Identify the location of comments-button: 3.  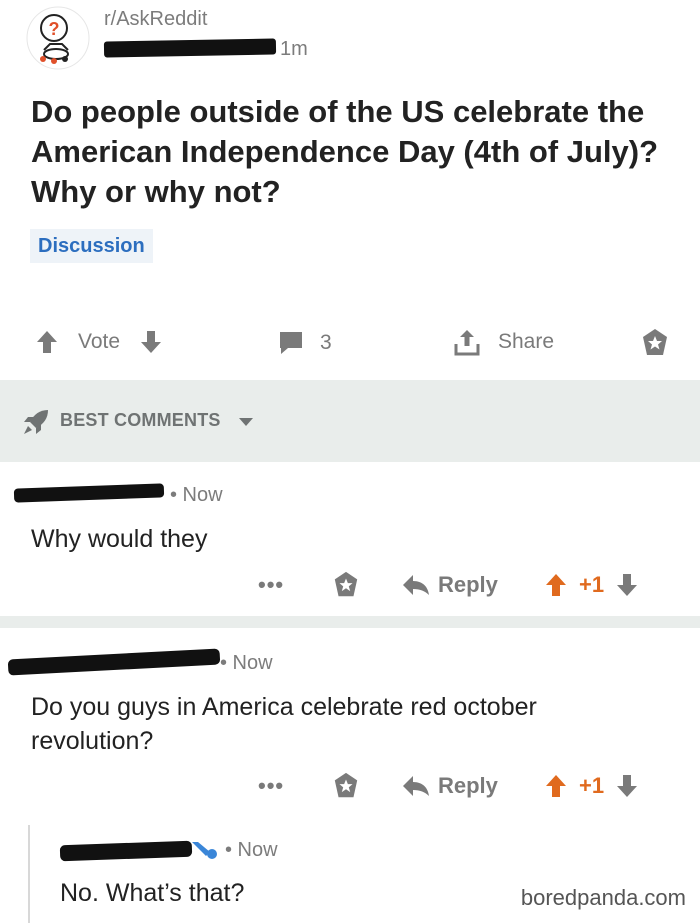
(305, 343).